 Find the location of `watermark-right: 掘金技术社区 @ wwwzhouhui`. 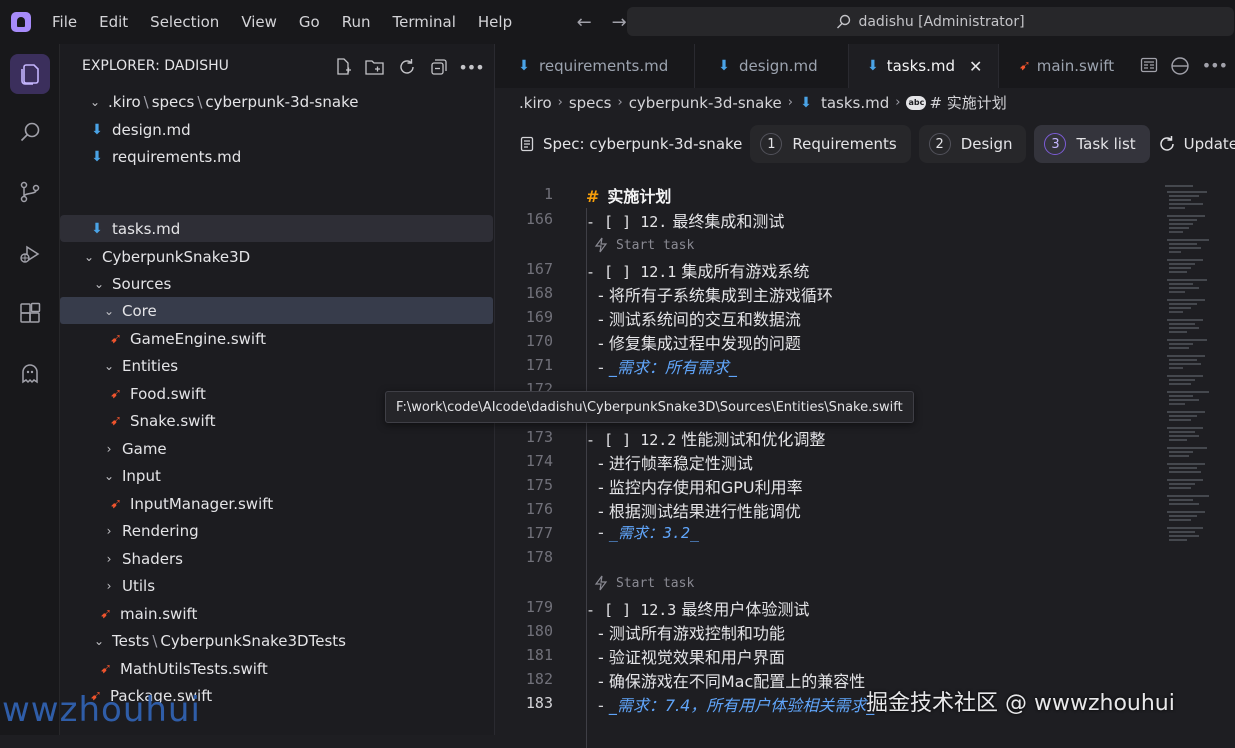

watermark-right: 掘金技术社区 @ wwwzhouhui is located at coordinates (1020, 703).